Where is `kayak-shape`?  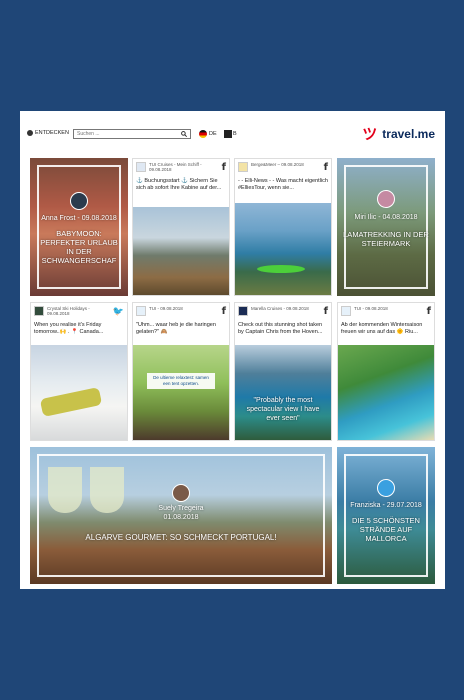 kayak-shape is located at coordinates (281, 269).